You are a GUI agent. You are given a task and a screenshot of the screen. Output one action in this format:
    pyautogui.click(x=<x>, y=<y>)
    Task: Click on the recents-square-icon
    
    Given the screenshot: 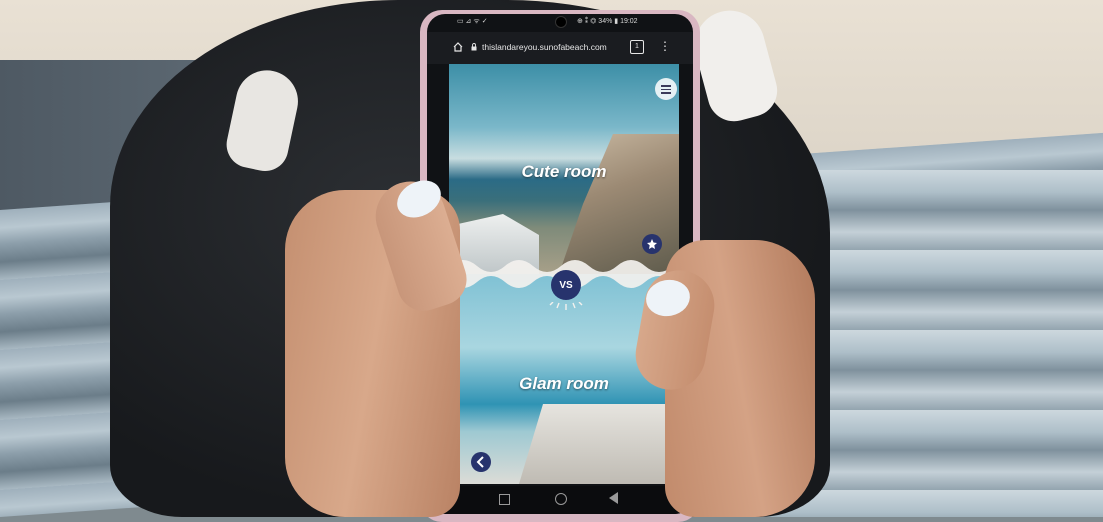 What is the action you would take?
    pyautogui.click(x=504, y=499)
    